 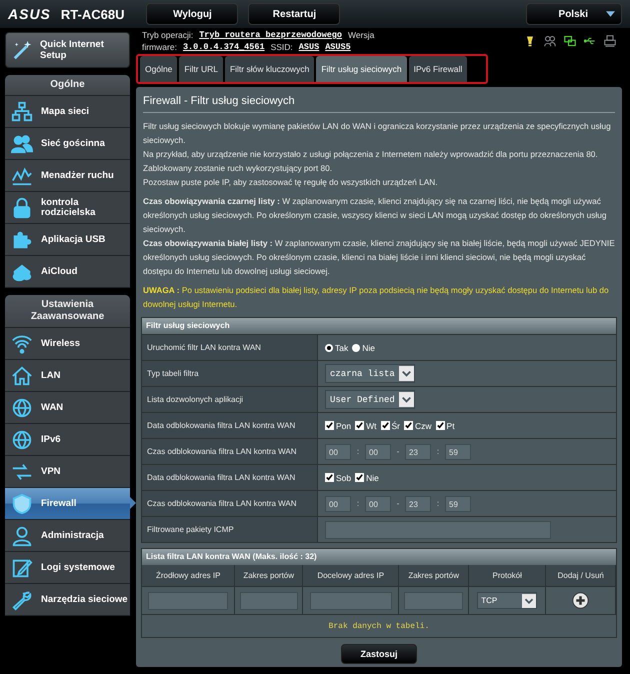 I want to click on warning-text: UWAGA : Po ustawieniu podsieci dla białej listy, adresy IP poza podsiecią nie będą mogły uzyskać dostępu do Internetu lub do dowolnej usługi Internetu., so click(x=376, y=297).